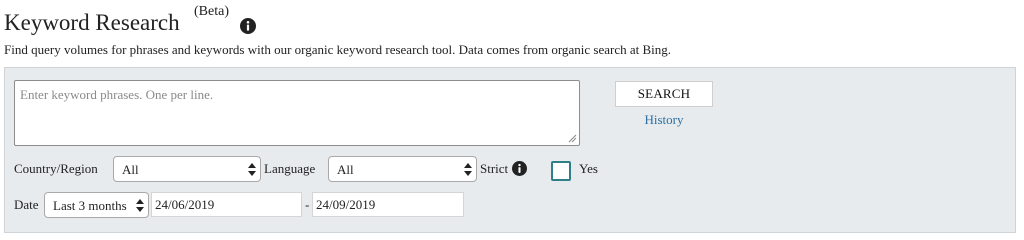 This screenshot has width=1024, height=240. What do you see at coordinates (494, 168) in the screenshot?
I see `strict-label: Strict` at bounding box center [494, 168].